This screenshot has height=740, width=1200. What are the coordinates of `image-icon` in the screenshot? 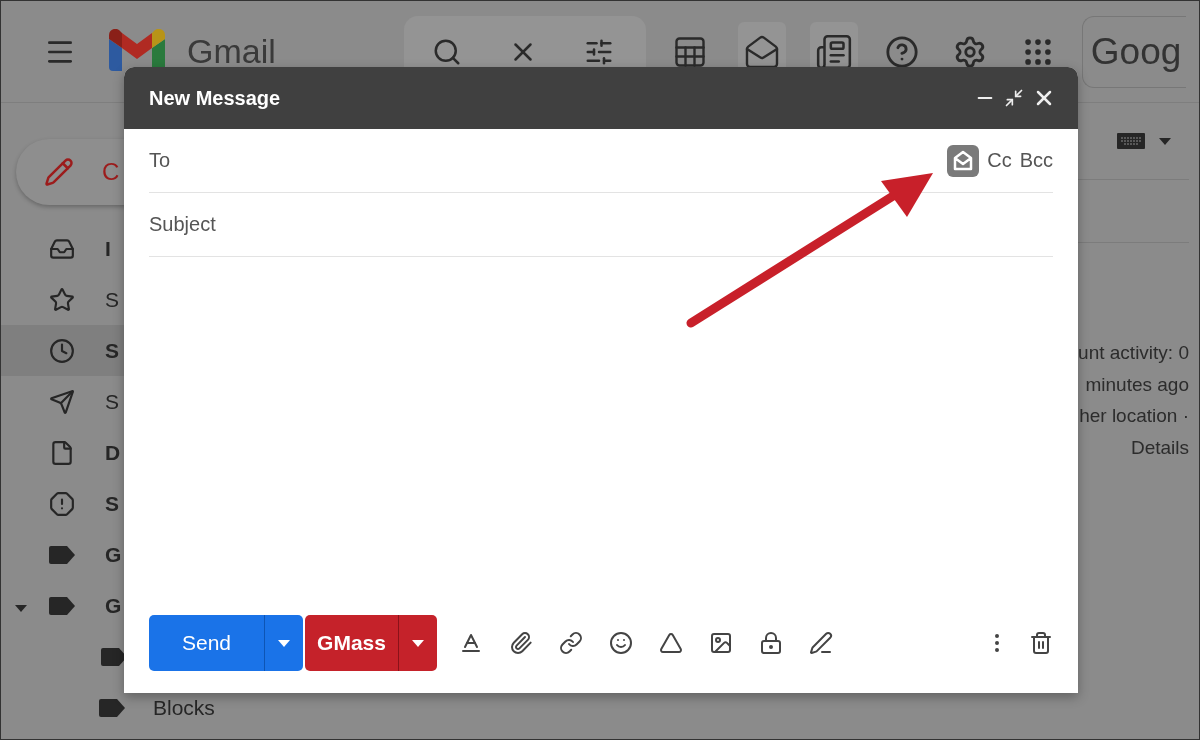 It's located at (721, 643).